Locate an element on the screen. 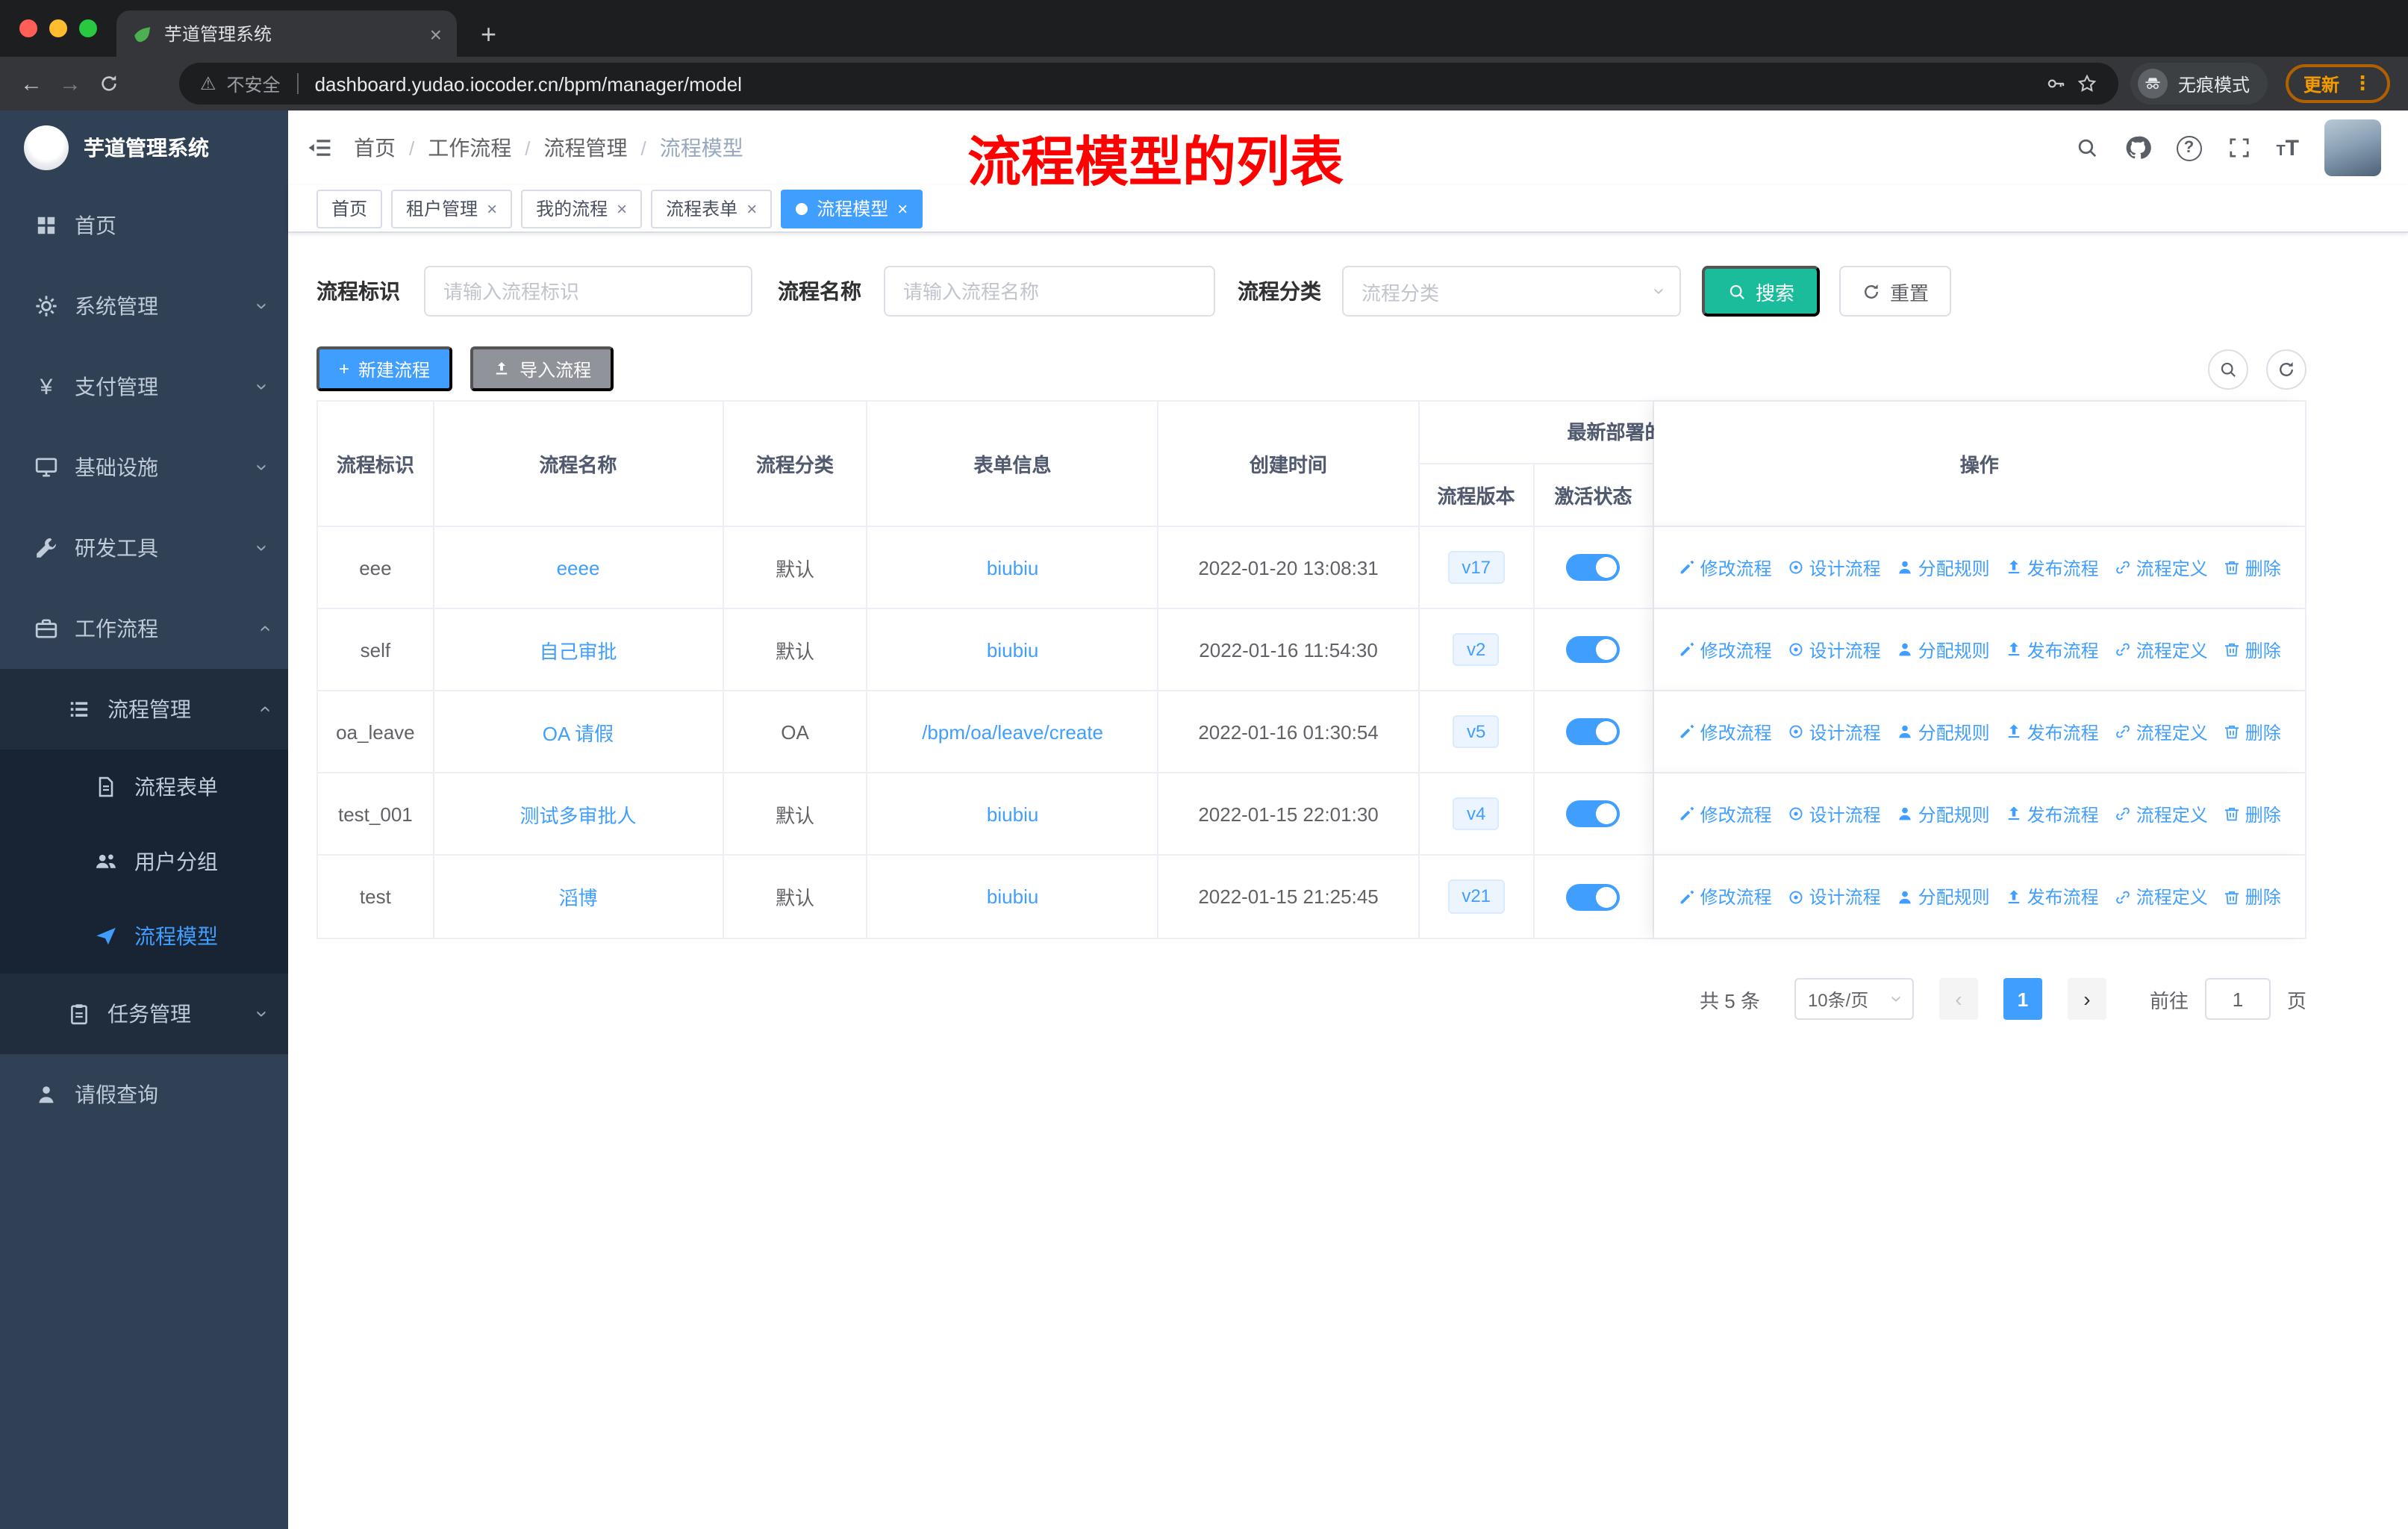 This screenshot has width=2408, height=1529. search-button: 搜索 is located at coordinates (1761, 291).